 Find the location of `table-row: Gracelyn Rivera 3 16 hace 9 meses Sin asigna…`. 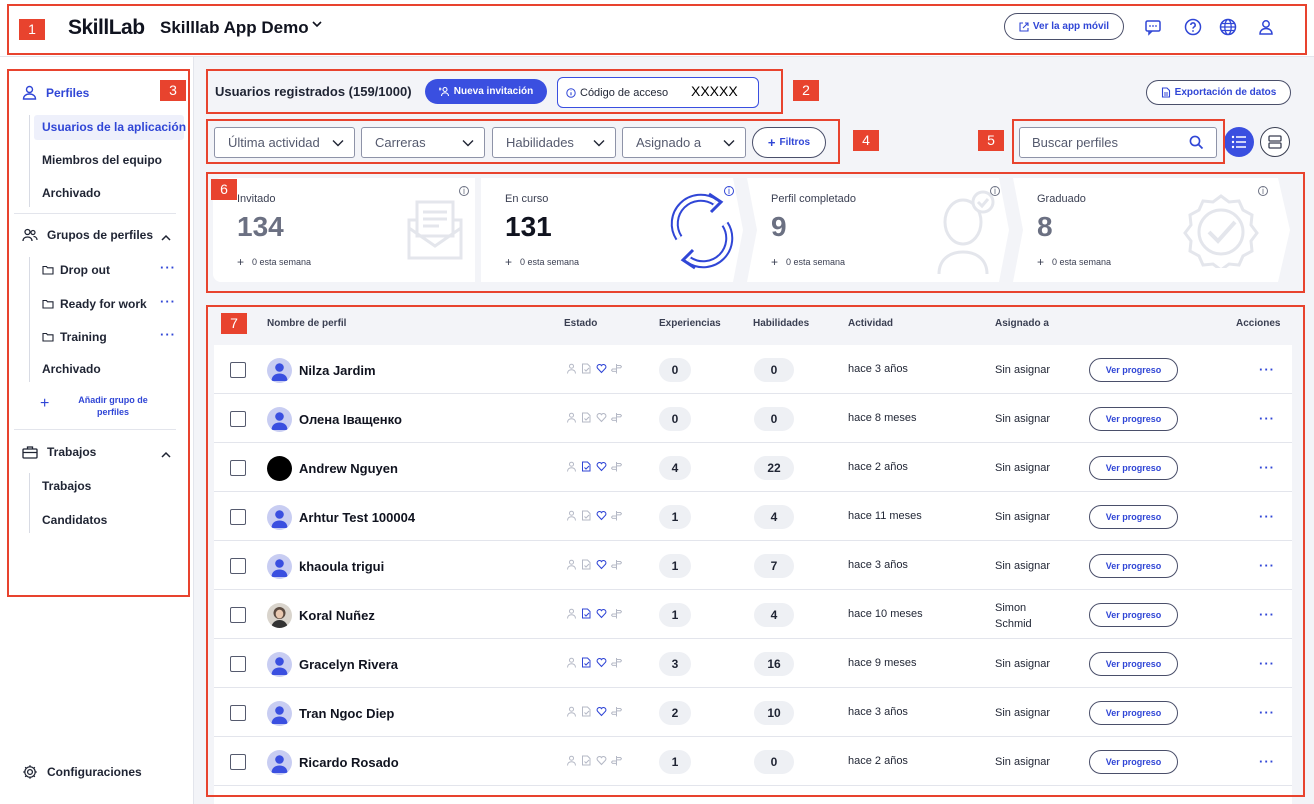

table-row: Gracelyn Rivera 3 16 hace 9 meses Sin asigna… is located at coordinates (753, 663).